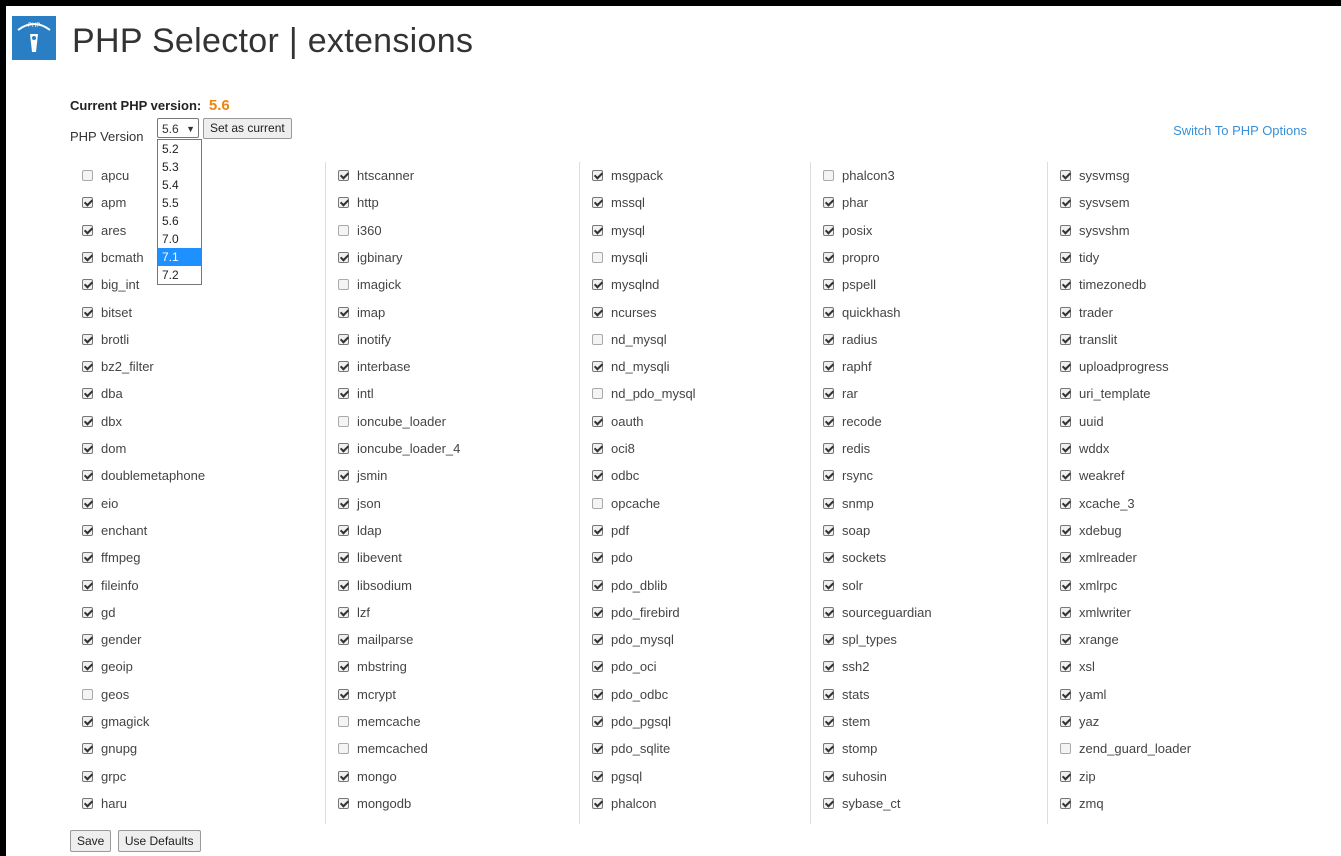  Describe the element at coordinates (179, 257) in the screenshot. I see `php-version-option: 7.1` at that location.